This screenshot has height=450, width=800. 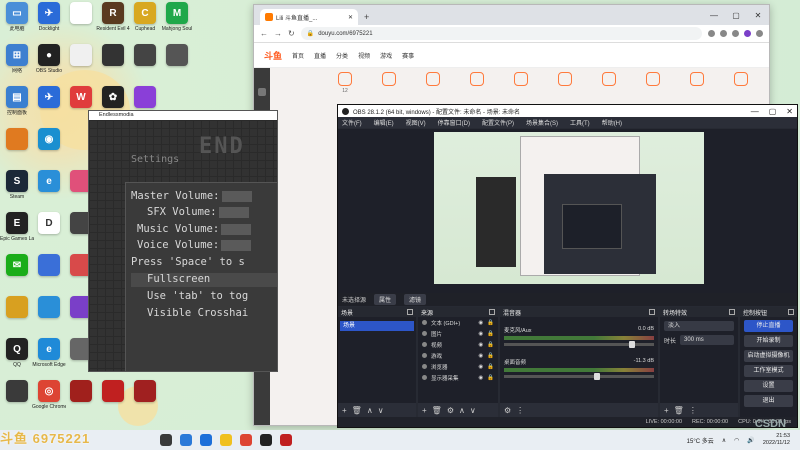 I want to click on desktop-icon: ✉, so click(x=17, y=266).